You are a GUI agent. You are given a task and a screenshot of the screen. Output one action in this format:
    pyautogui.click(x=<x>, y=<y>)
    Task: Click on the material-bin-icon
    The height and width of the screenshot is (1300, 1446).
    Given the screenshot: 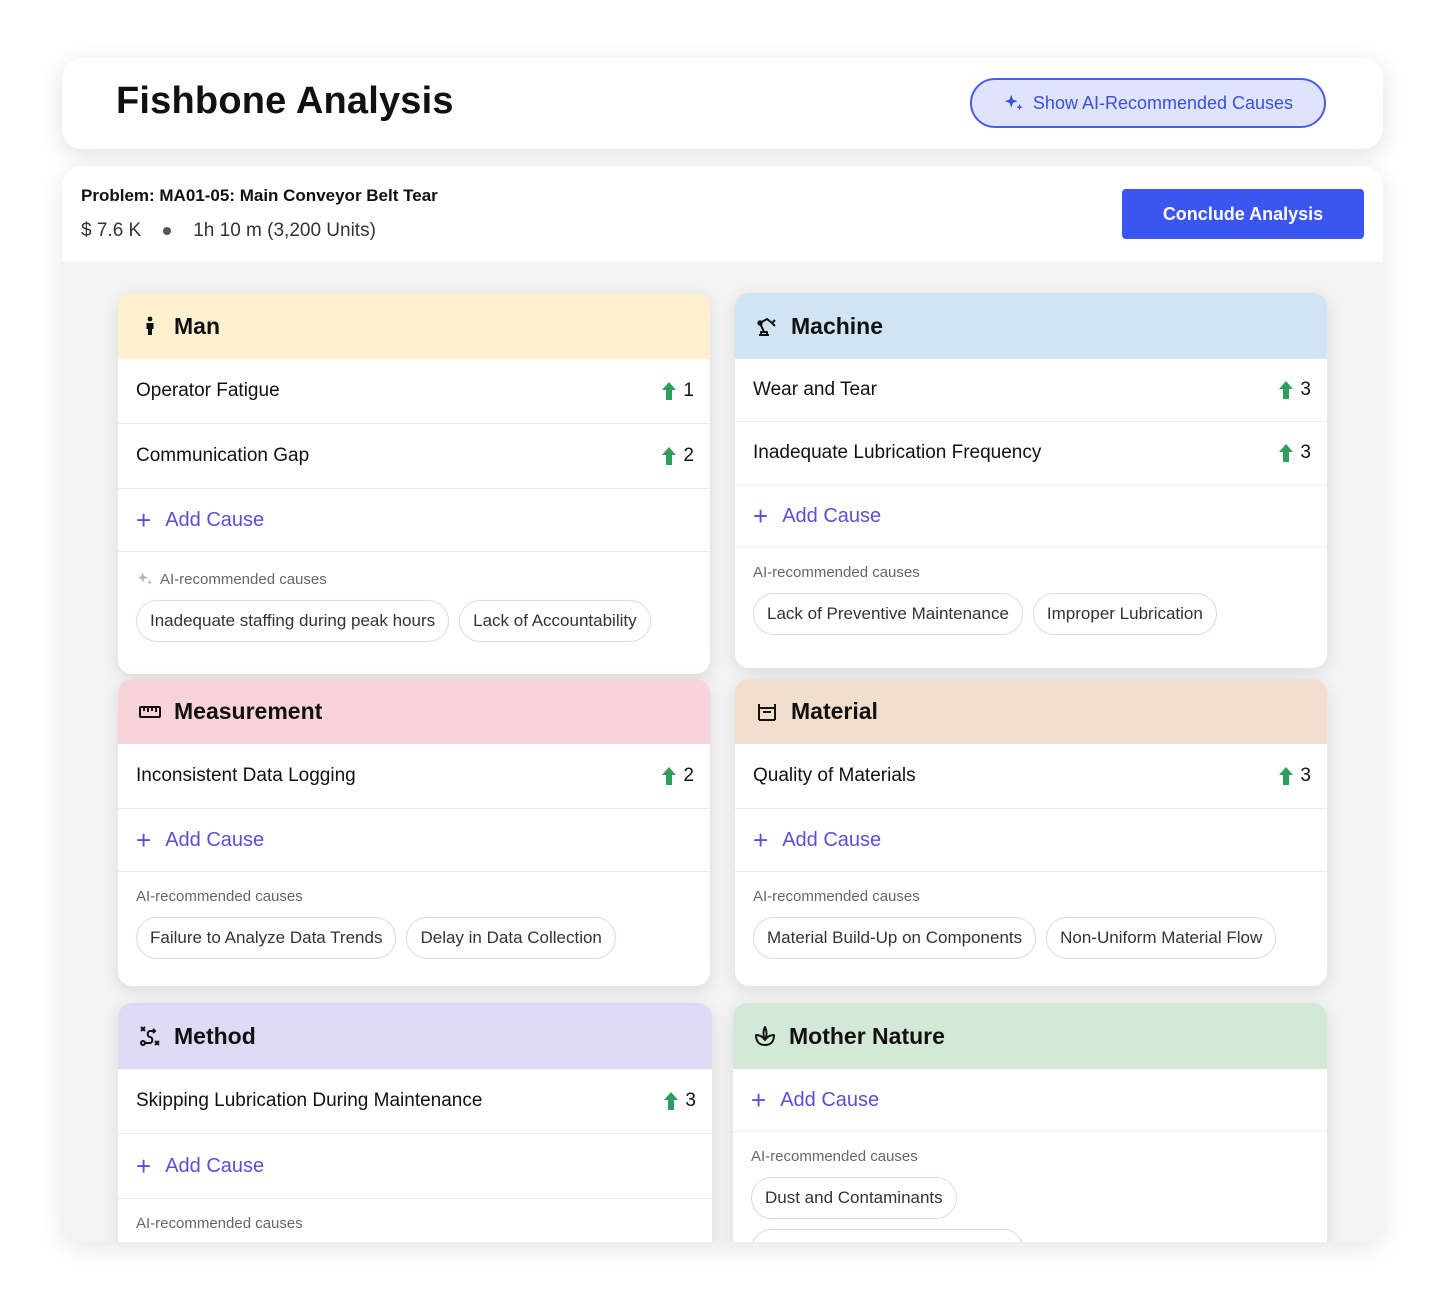 What is the action you would take?
    pyautogui.click(x=767, y=712)
    